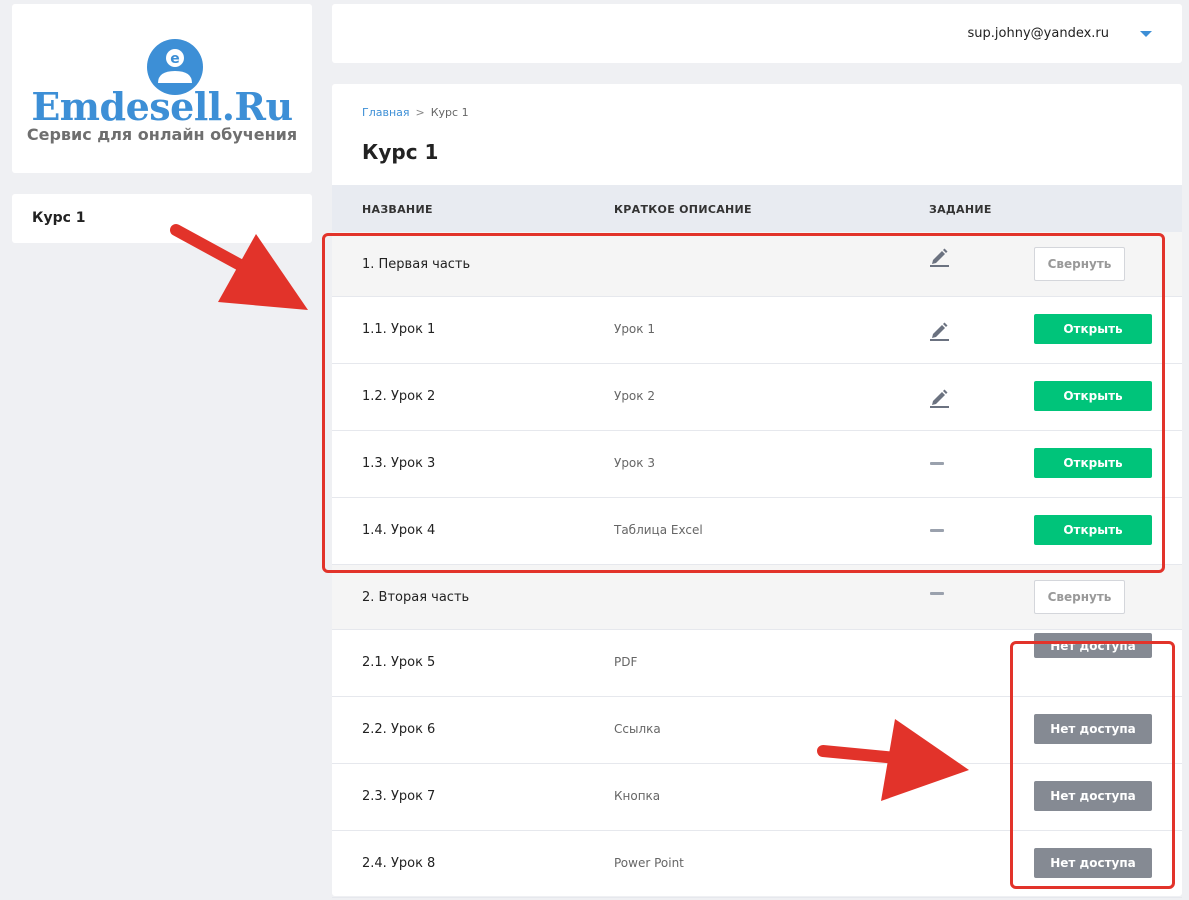 Image resolution: width=1189 pixels, height=900 pixels. Describe the element at coordinates (658, 530) in the screenshot. I see `row-description: Таблица Excel` at that location.